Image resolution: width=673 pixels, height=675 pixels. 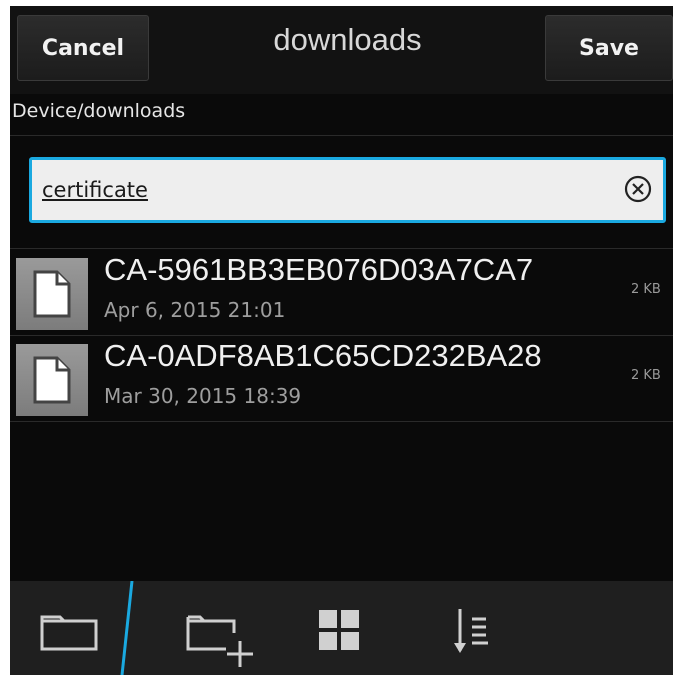 What do you see at coordinates (219, 641) in the screenshot?
I see `new-folder-icon` at bounding box center [219, 641].